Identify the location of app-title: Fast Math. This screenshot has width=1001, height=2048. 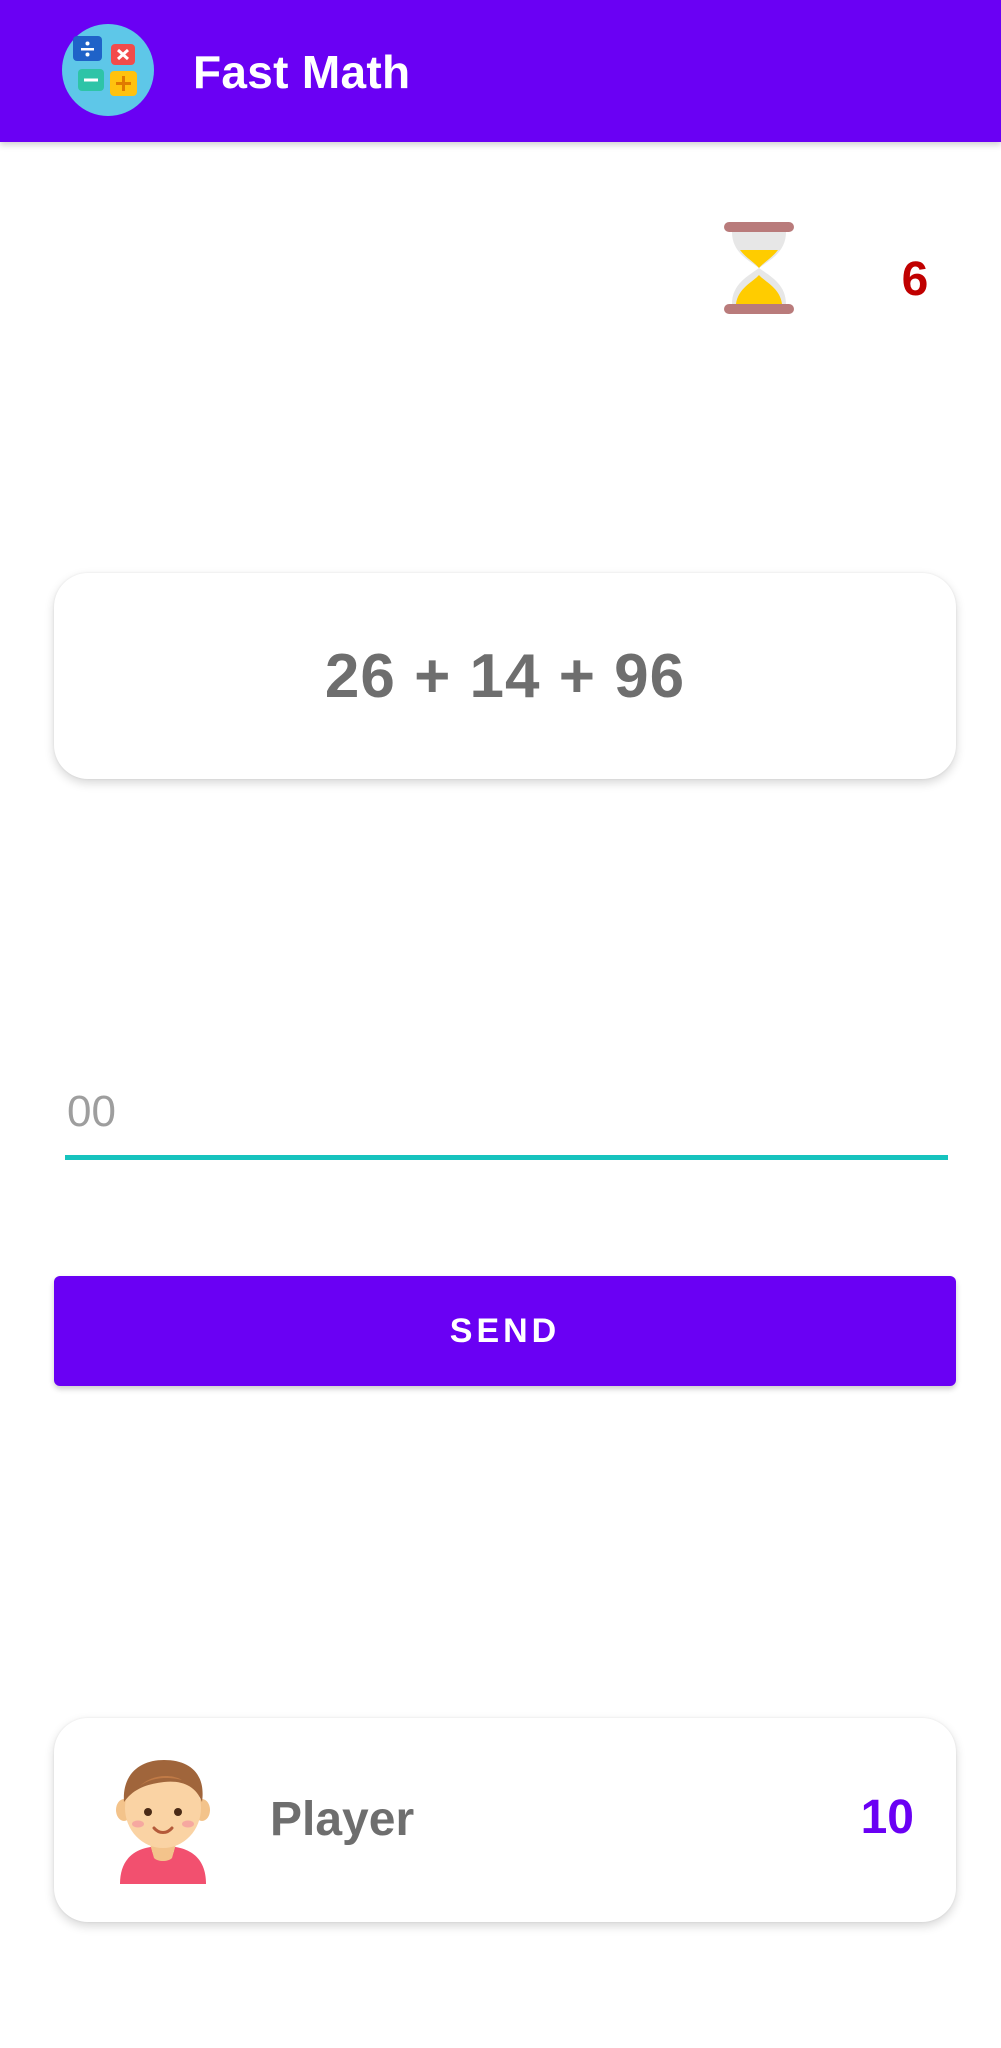
(302, 72).